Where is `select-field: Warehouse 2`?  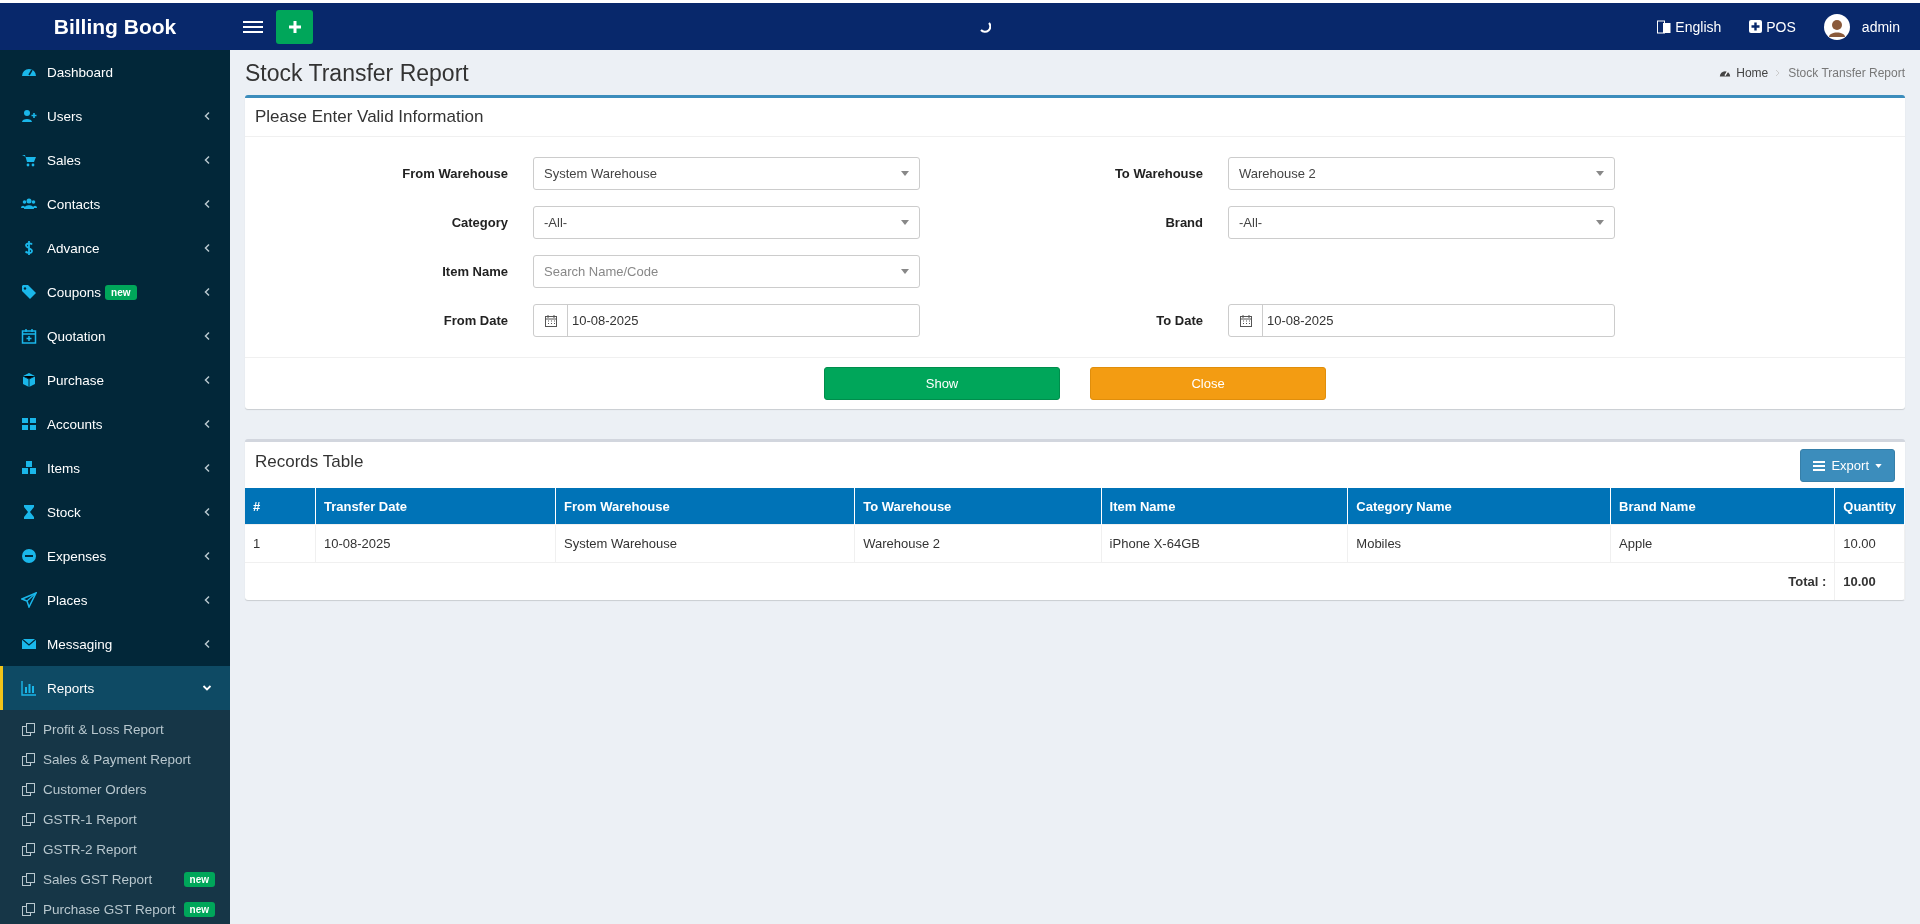 select-field: Warehouse 2 is located at coordinates (1421, 173).